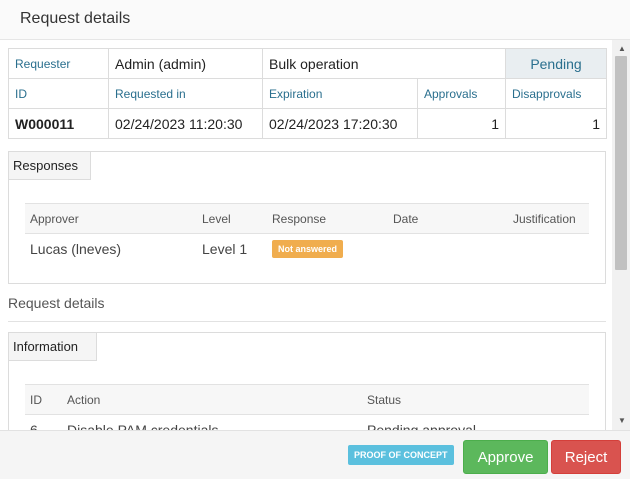 This screenshot has height=479, width=630. Describe the element at coordinates (421, 425) in the screenshot. I see `info-status-cell: Pending approval` at that location.